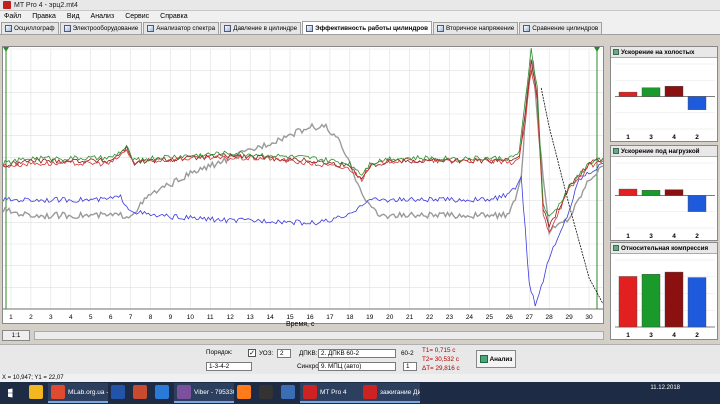 The width and height of the screenshot is (720, 404). What do you see at coordinates (530, 317) in the screenshot?
I see `x-tick-label: 27` at bounding box center [530, 317].